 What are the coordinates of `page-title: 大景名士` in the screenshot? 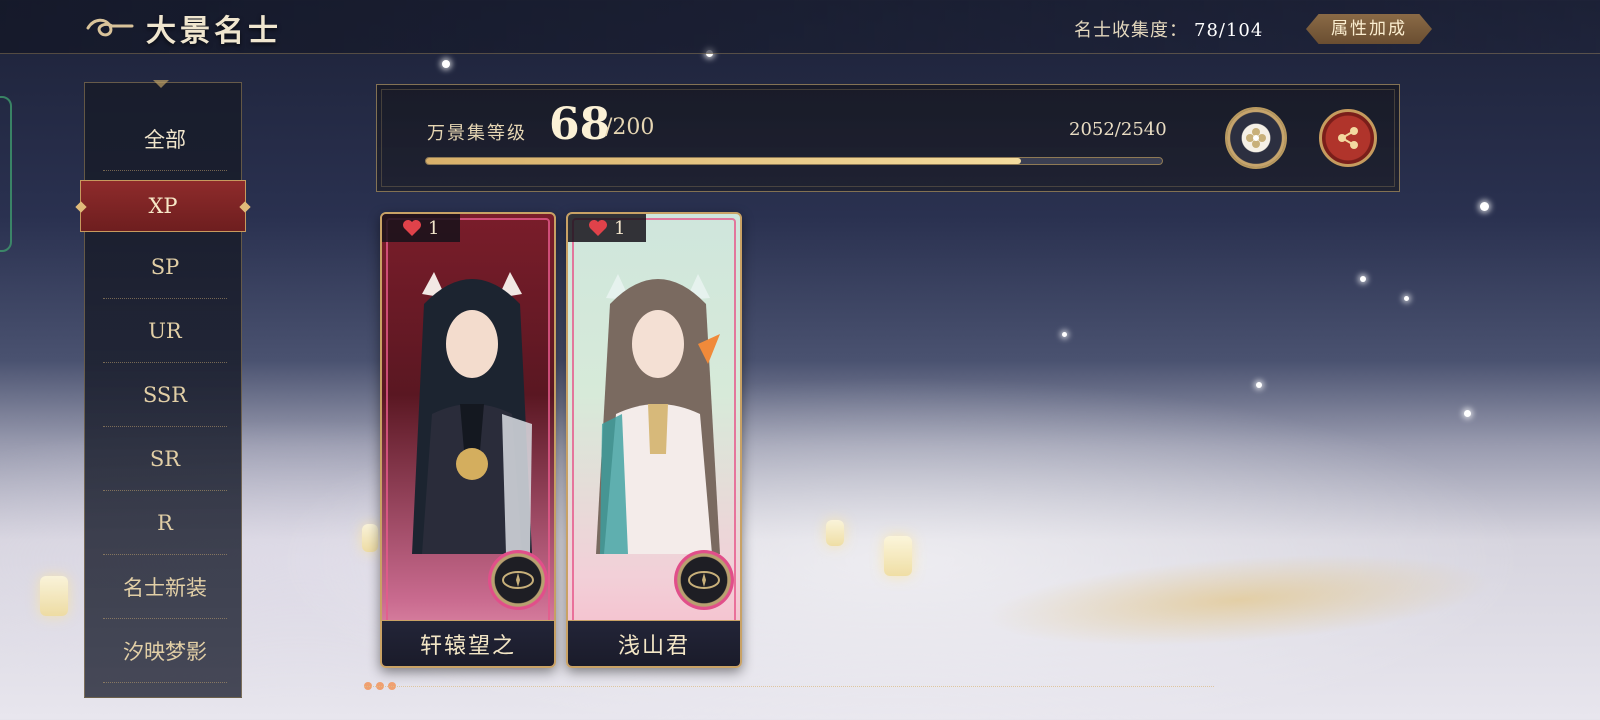 It's located at (214, 31).